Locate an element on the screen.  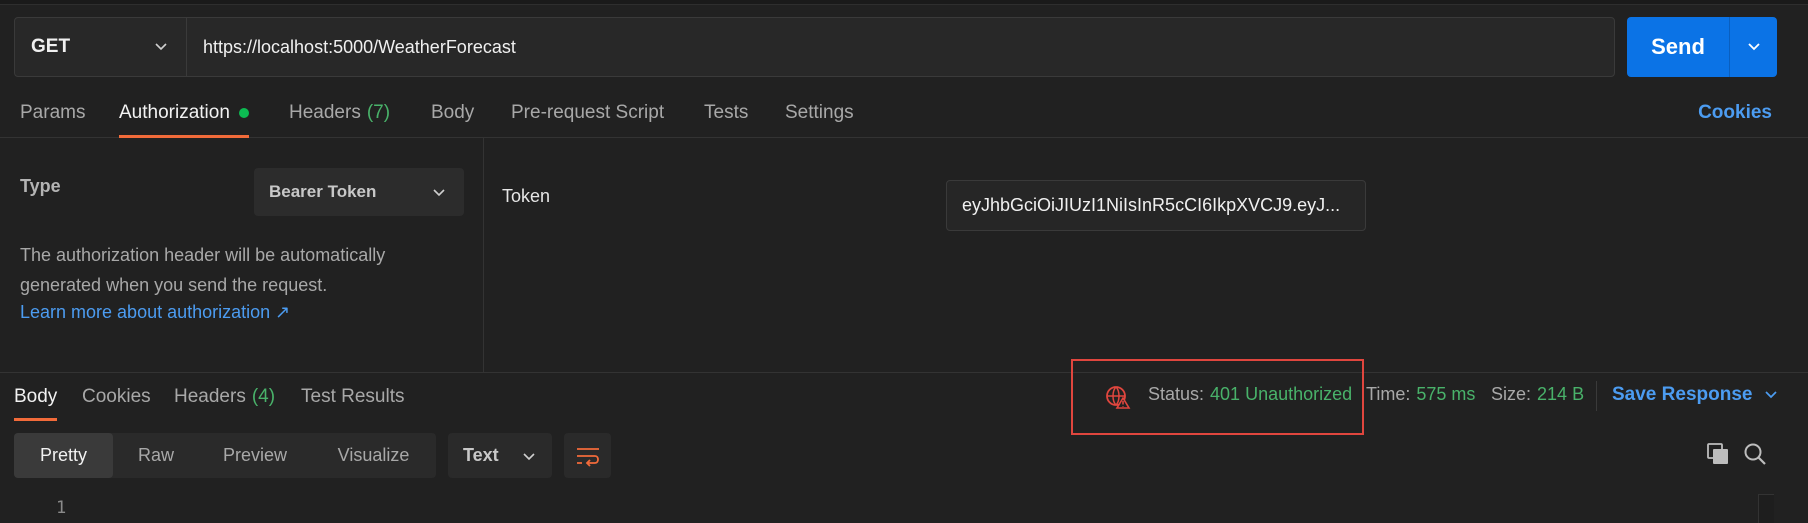
tab-params: Params is located at coordinates (52, 113).